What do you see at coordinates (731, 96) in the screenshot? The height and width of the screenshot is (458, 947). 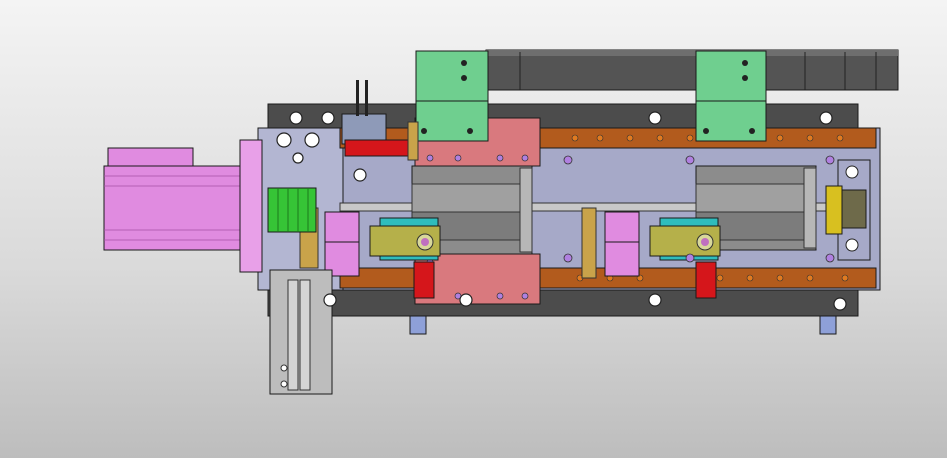 I see `mounting-bracket-right` at bounding box center [731, 96].